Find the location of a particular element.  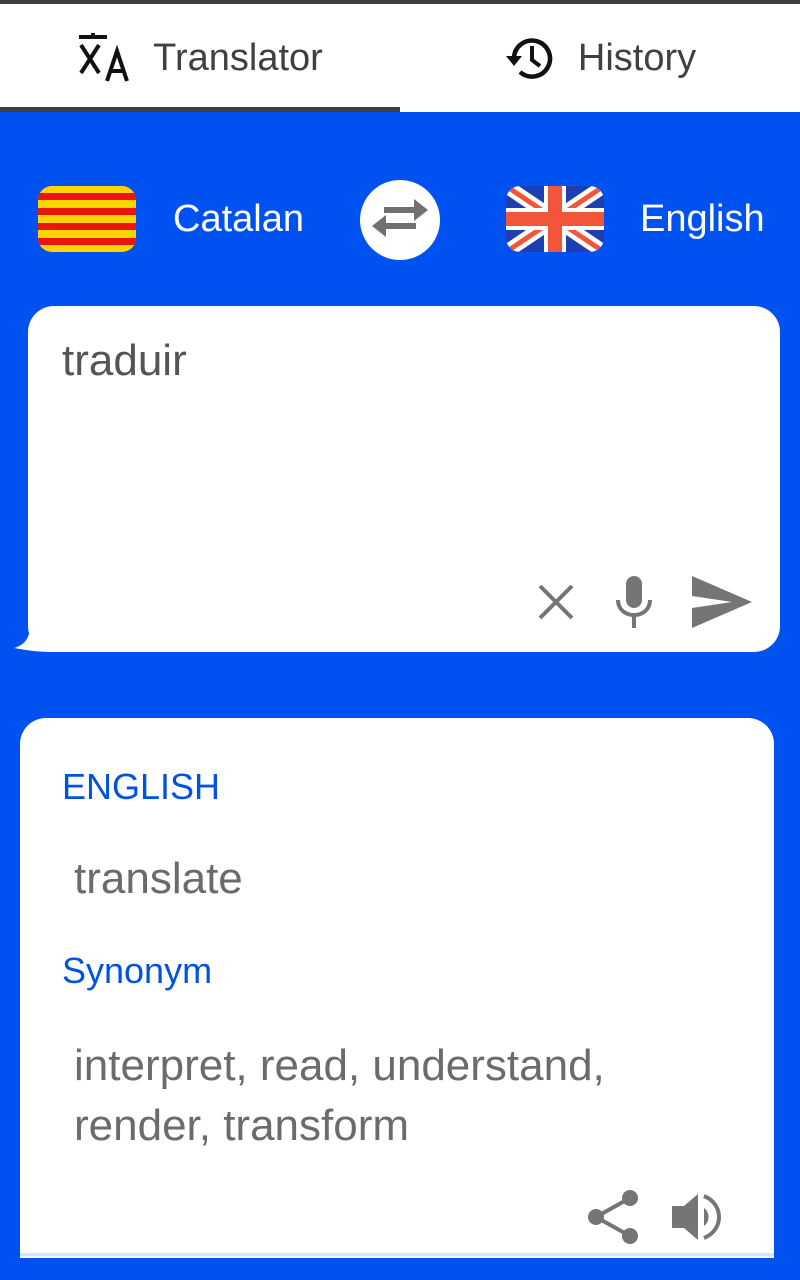

swap-arrows-icon is located at coordinates (400, 220).